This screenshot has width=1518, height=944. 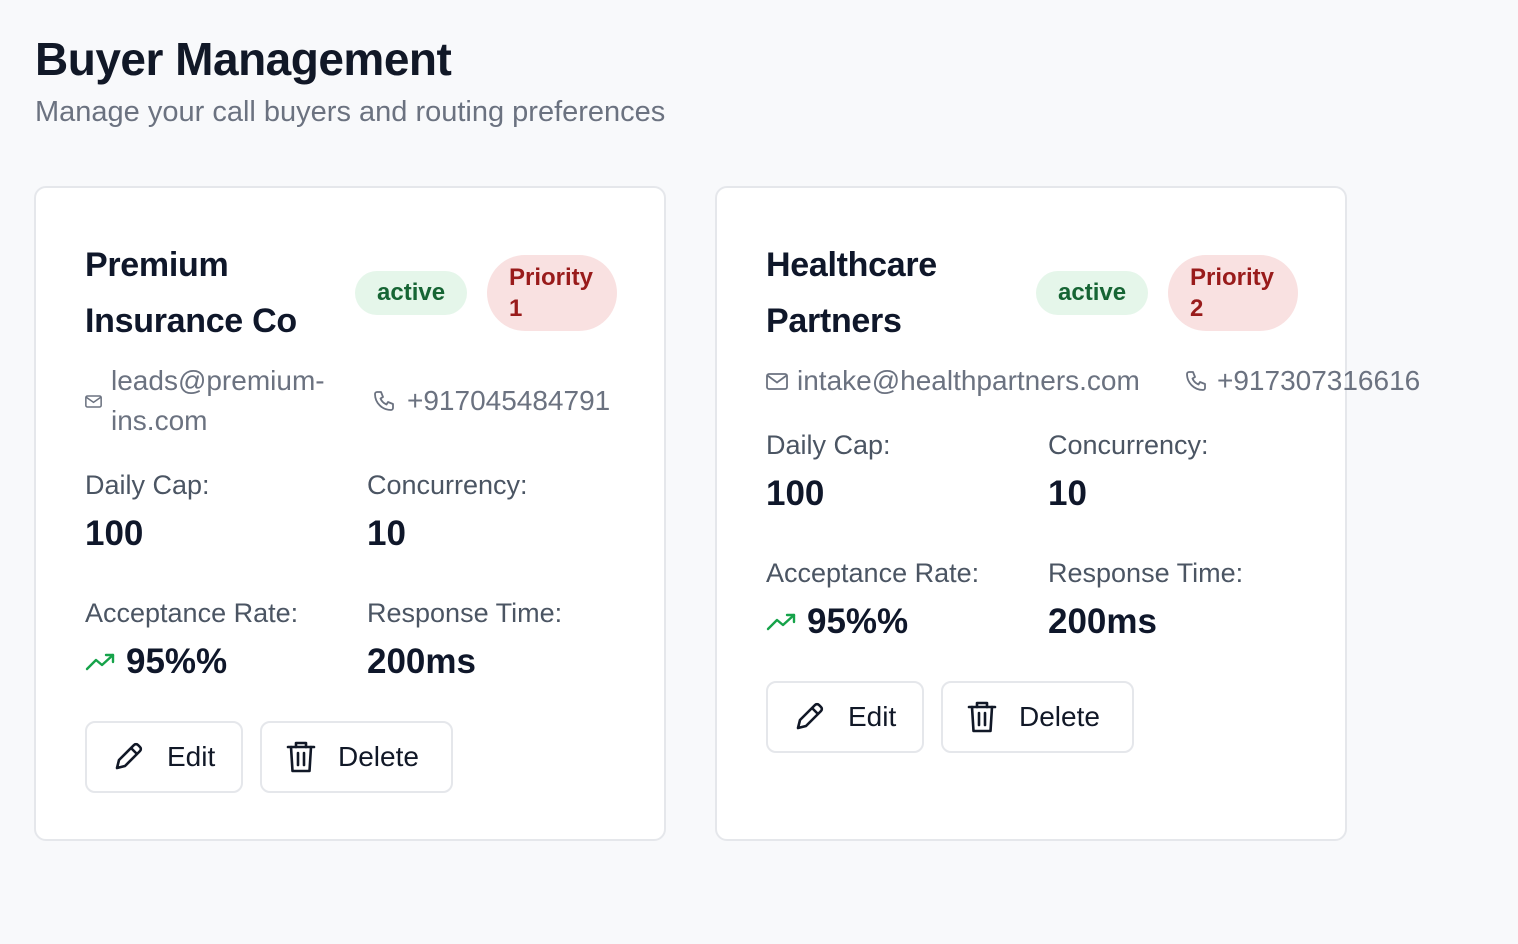 What do you see at coordinates (508, 401) in the screenshot?
I see `phone-number: +917045484791` at bounding box center [508, 401].